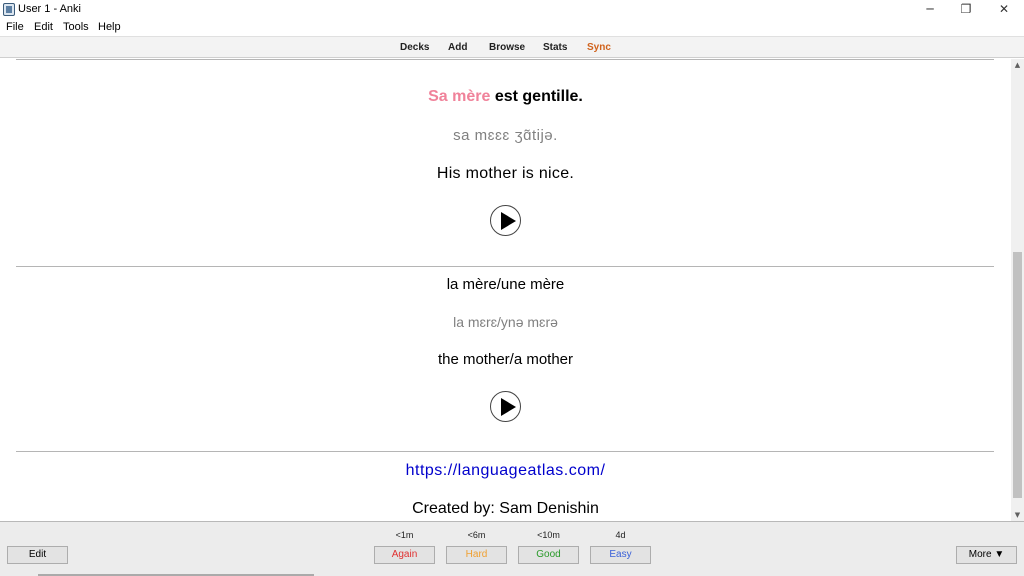 The image size is (1024, 576). What do you see at coordinates (457, 47) in the screenshot?
I see `toolbar-add: Add` at bounding box center [457, 47].